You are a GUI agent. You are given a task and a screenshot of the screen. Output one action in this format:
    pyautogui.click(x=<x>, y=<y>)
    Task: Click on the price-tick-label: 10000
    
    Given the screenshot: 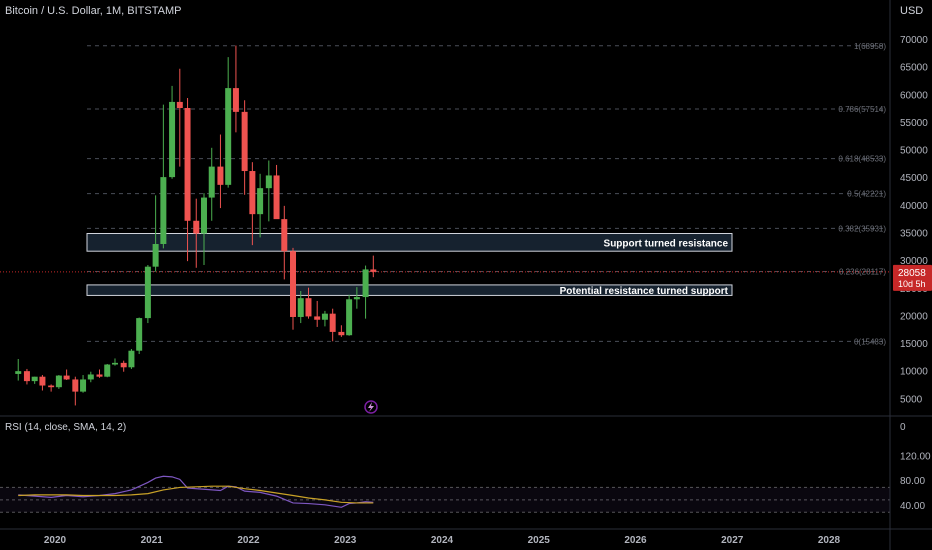 What is the action you would take?
    pyautogui.click(x=914, y=372)
    